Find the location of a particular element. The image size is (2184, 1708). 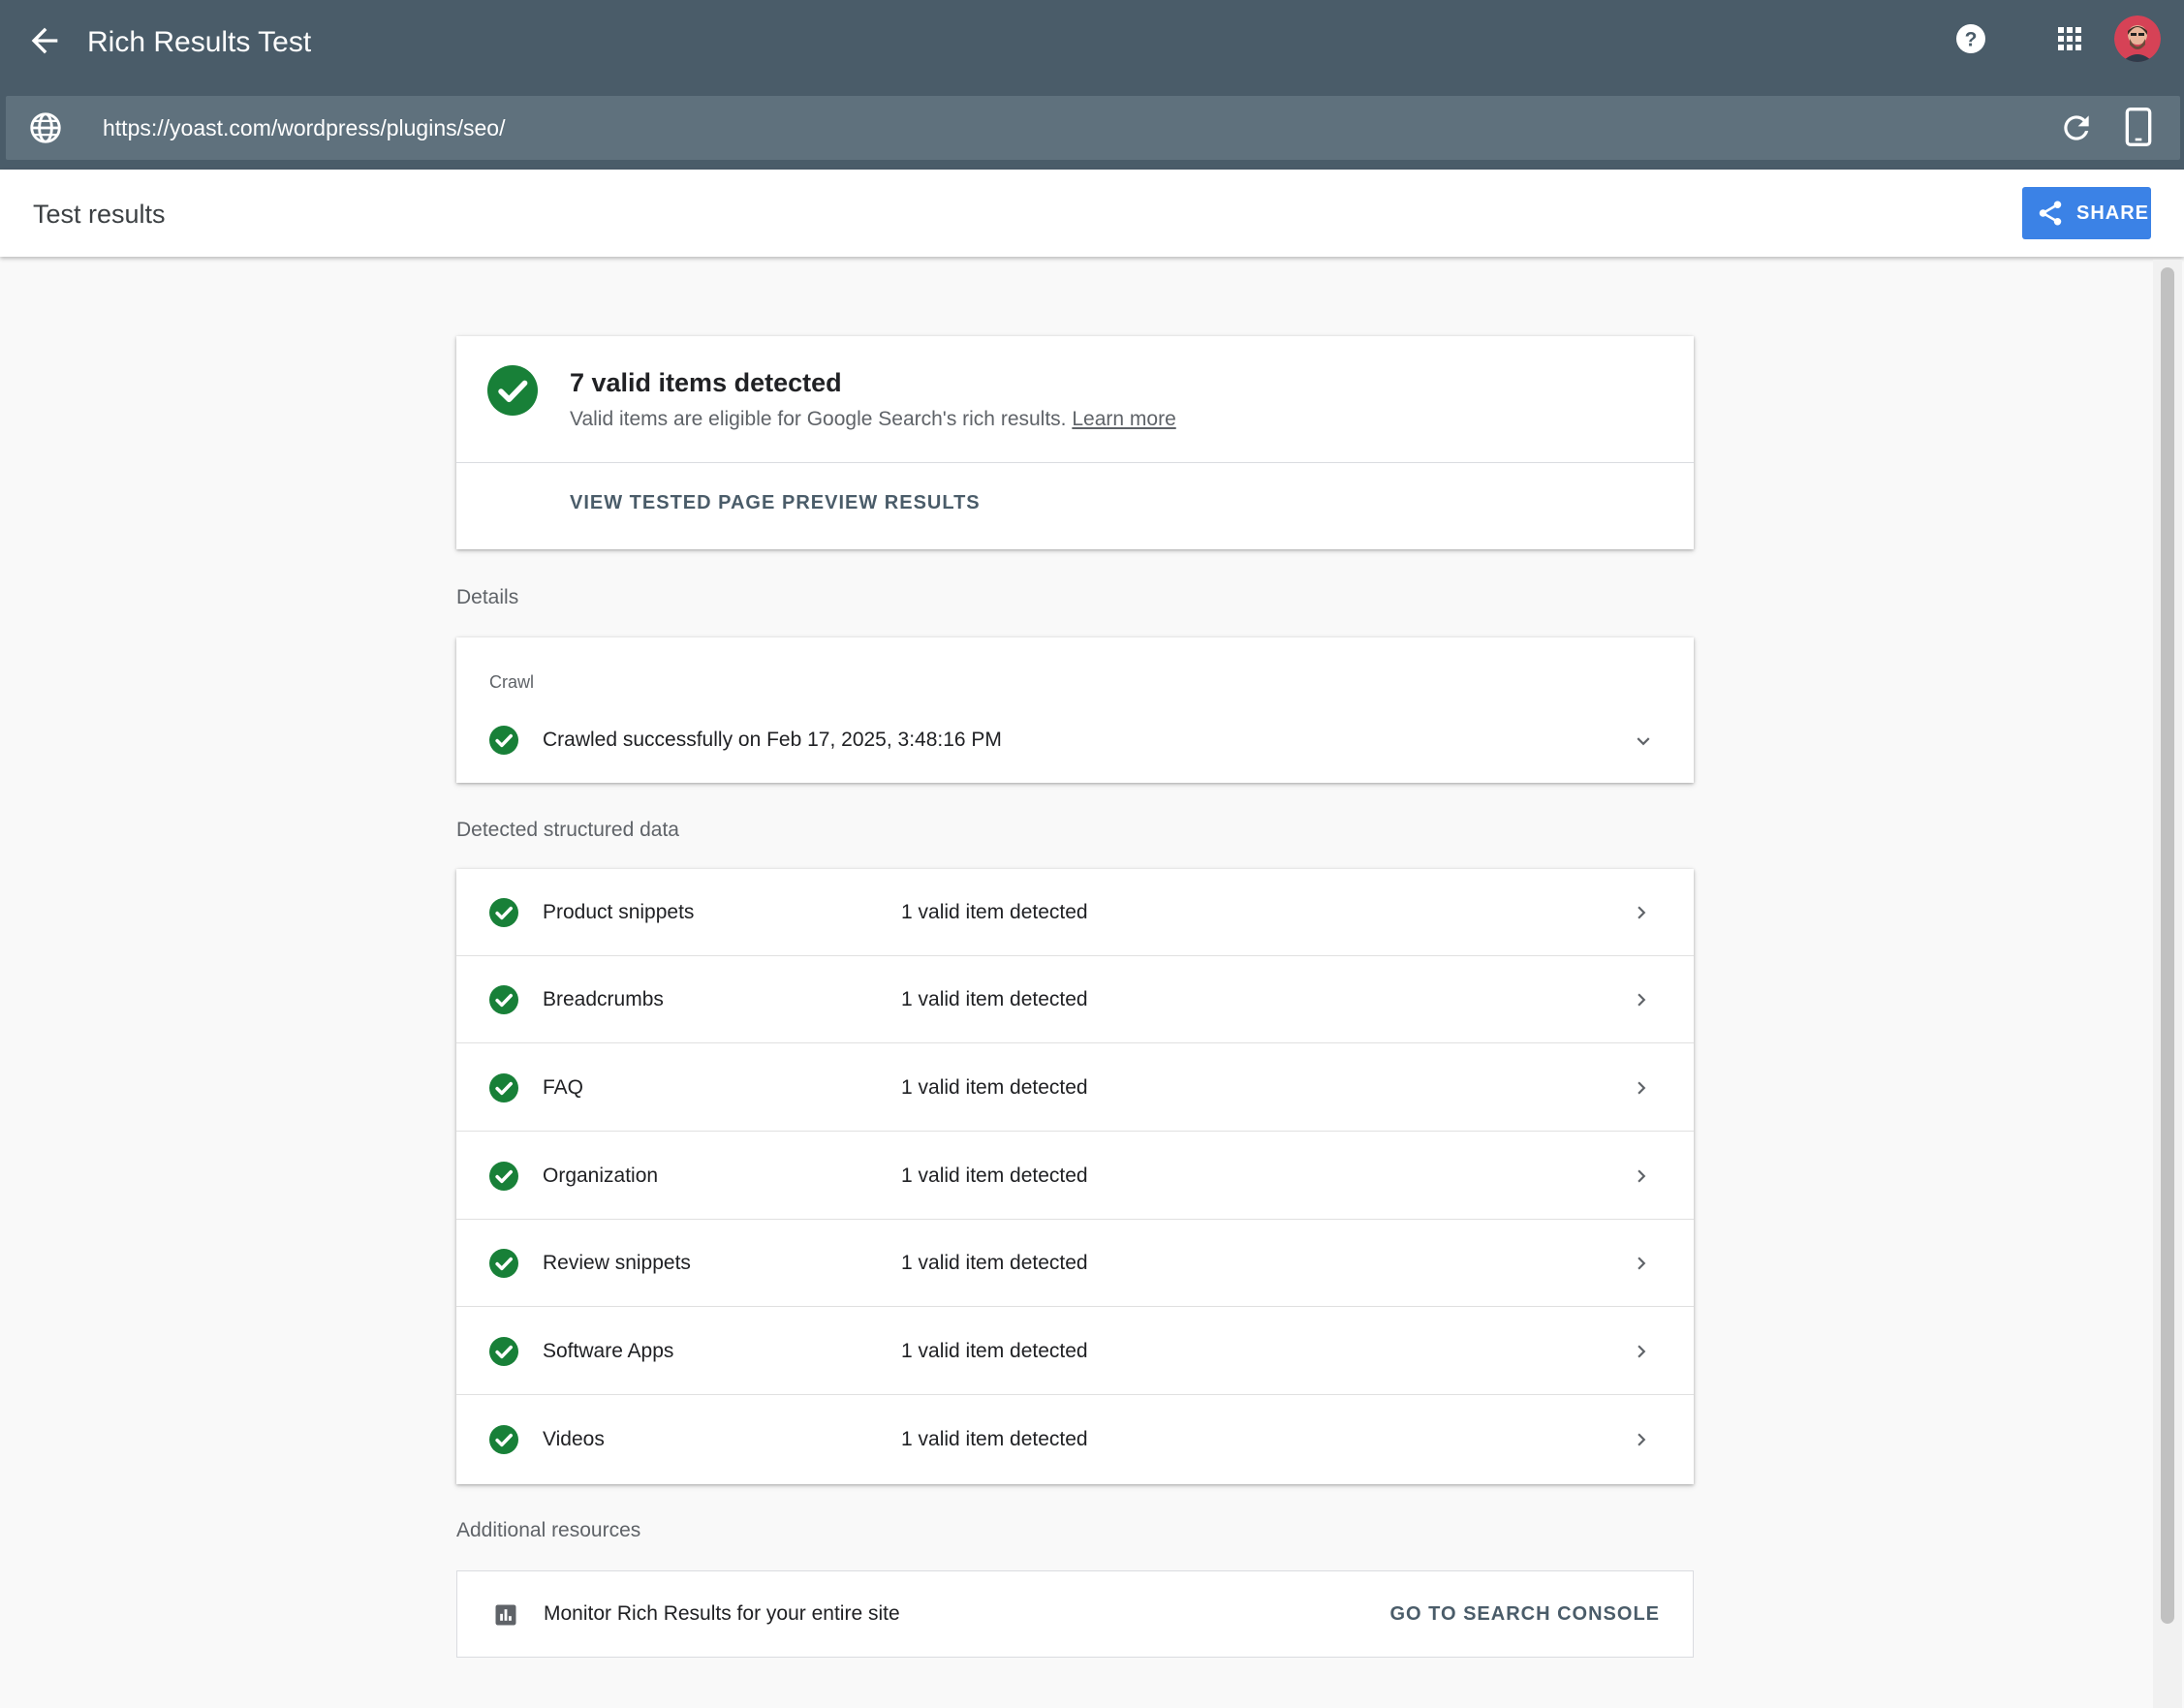

smartphone-icon is located at coordinates (2139, 127).